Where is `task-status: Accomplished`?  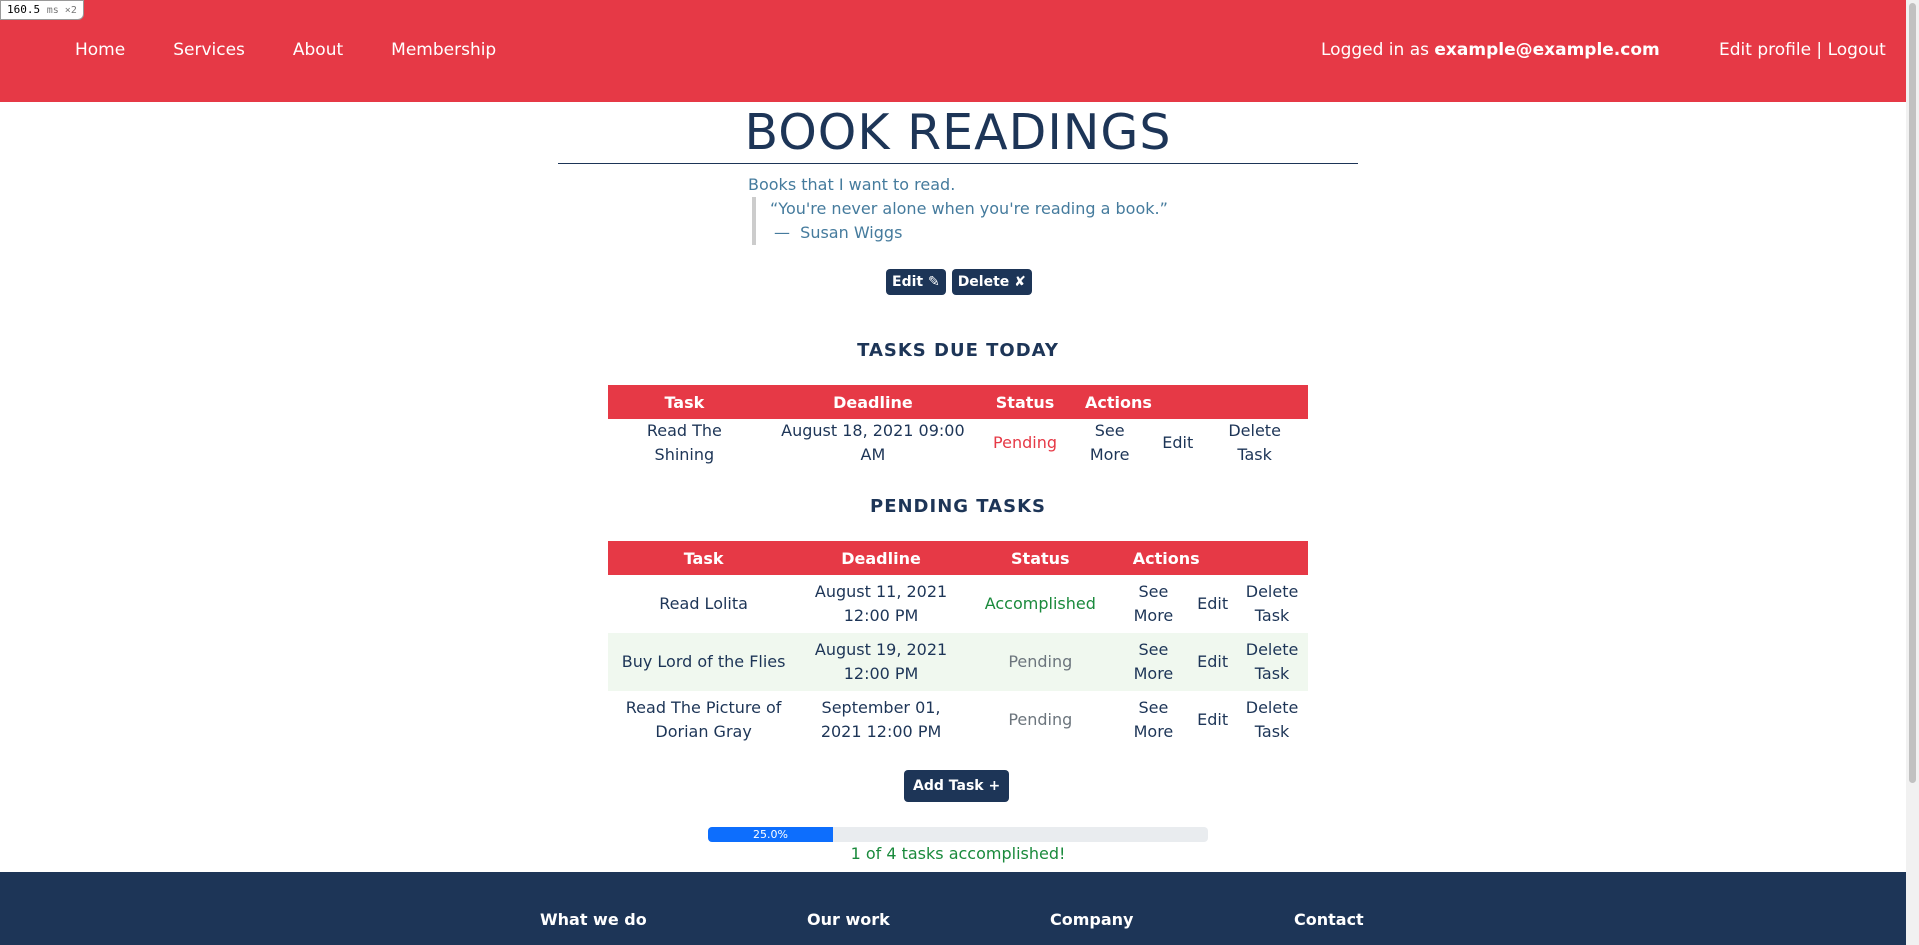
task-status: Accomplished is located at coordinates (1040, 603).